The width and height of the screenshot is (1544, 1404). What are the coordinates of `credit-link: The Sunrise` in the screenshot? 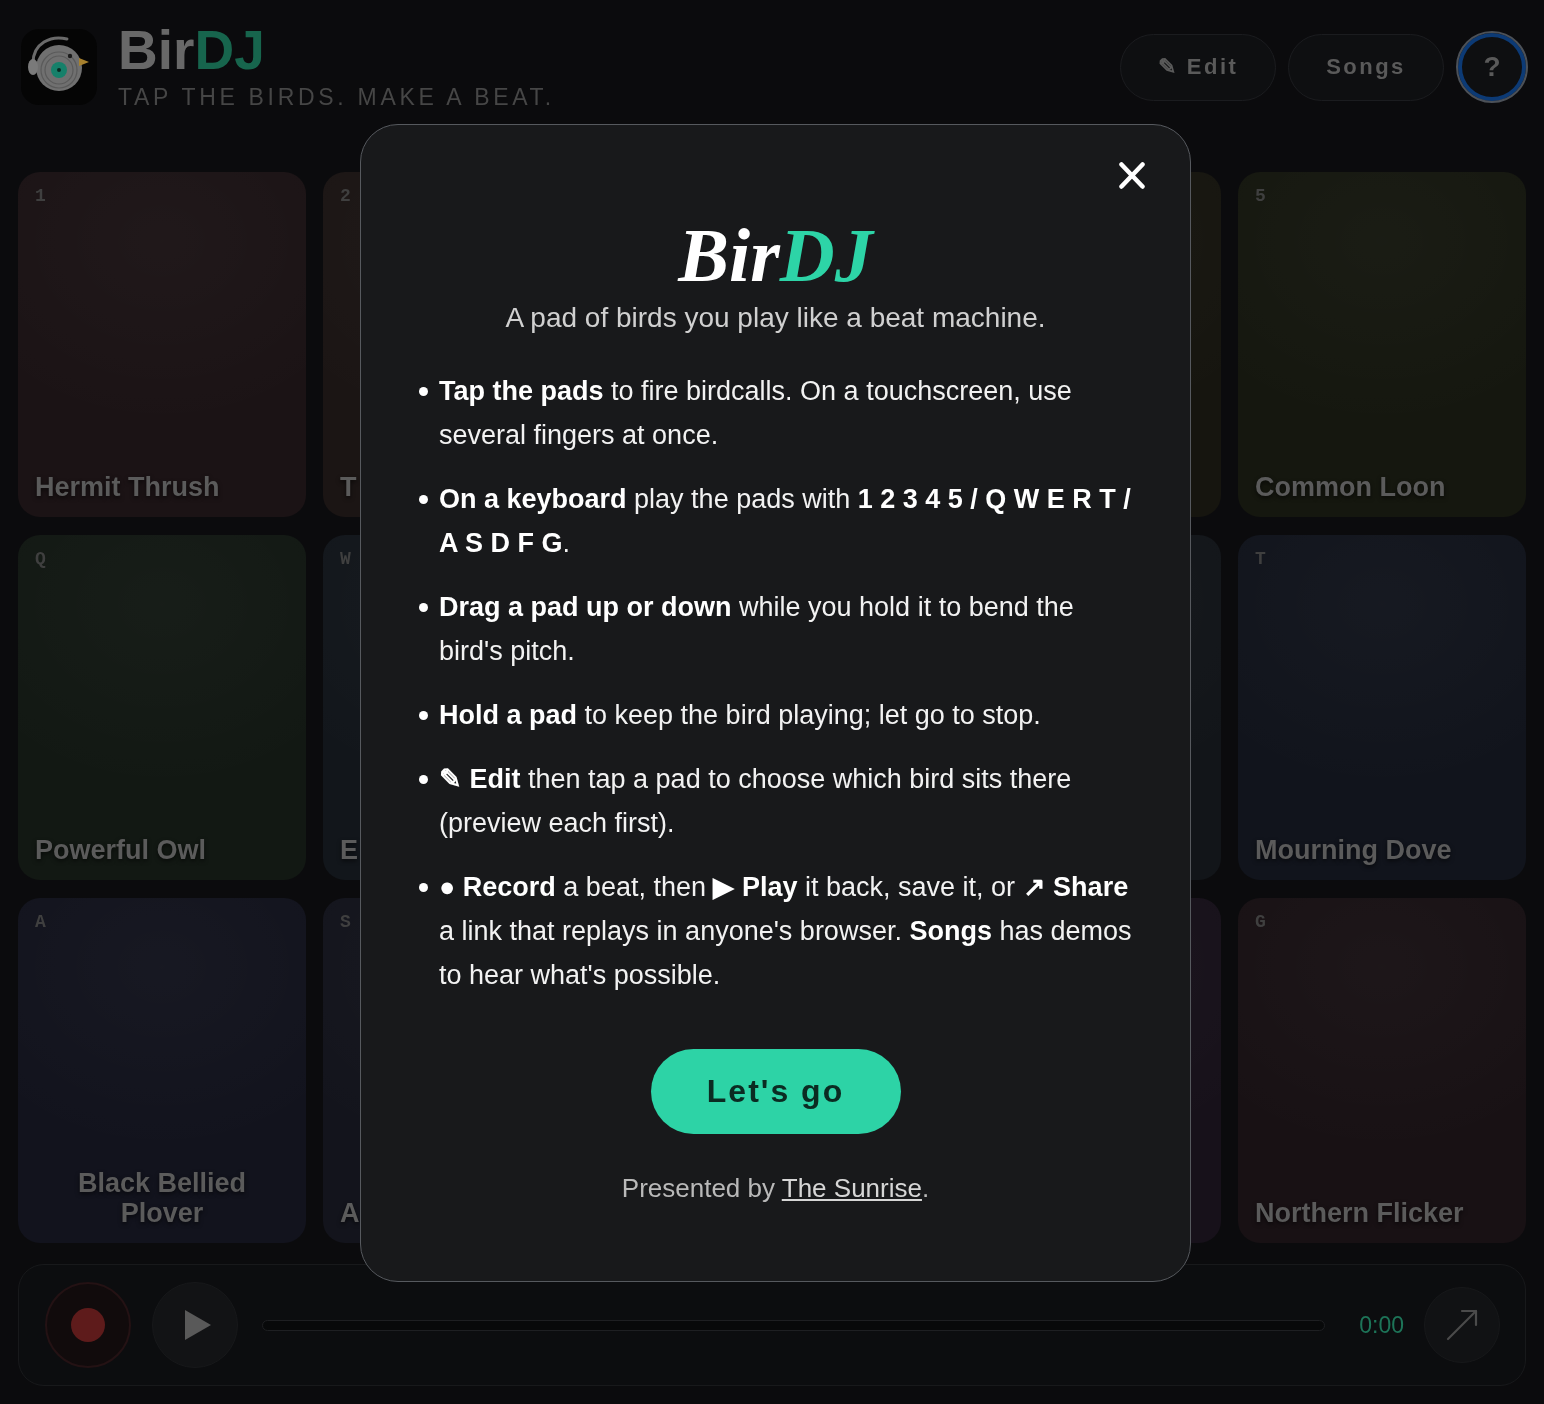 It's located at (851, 1188).